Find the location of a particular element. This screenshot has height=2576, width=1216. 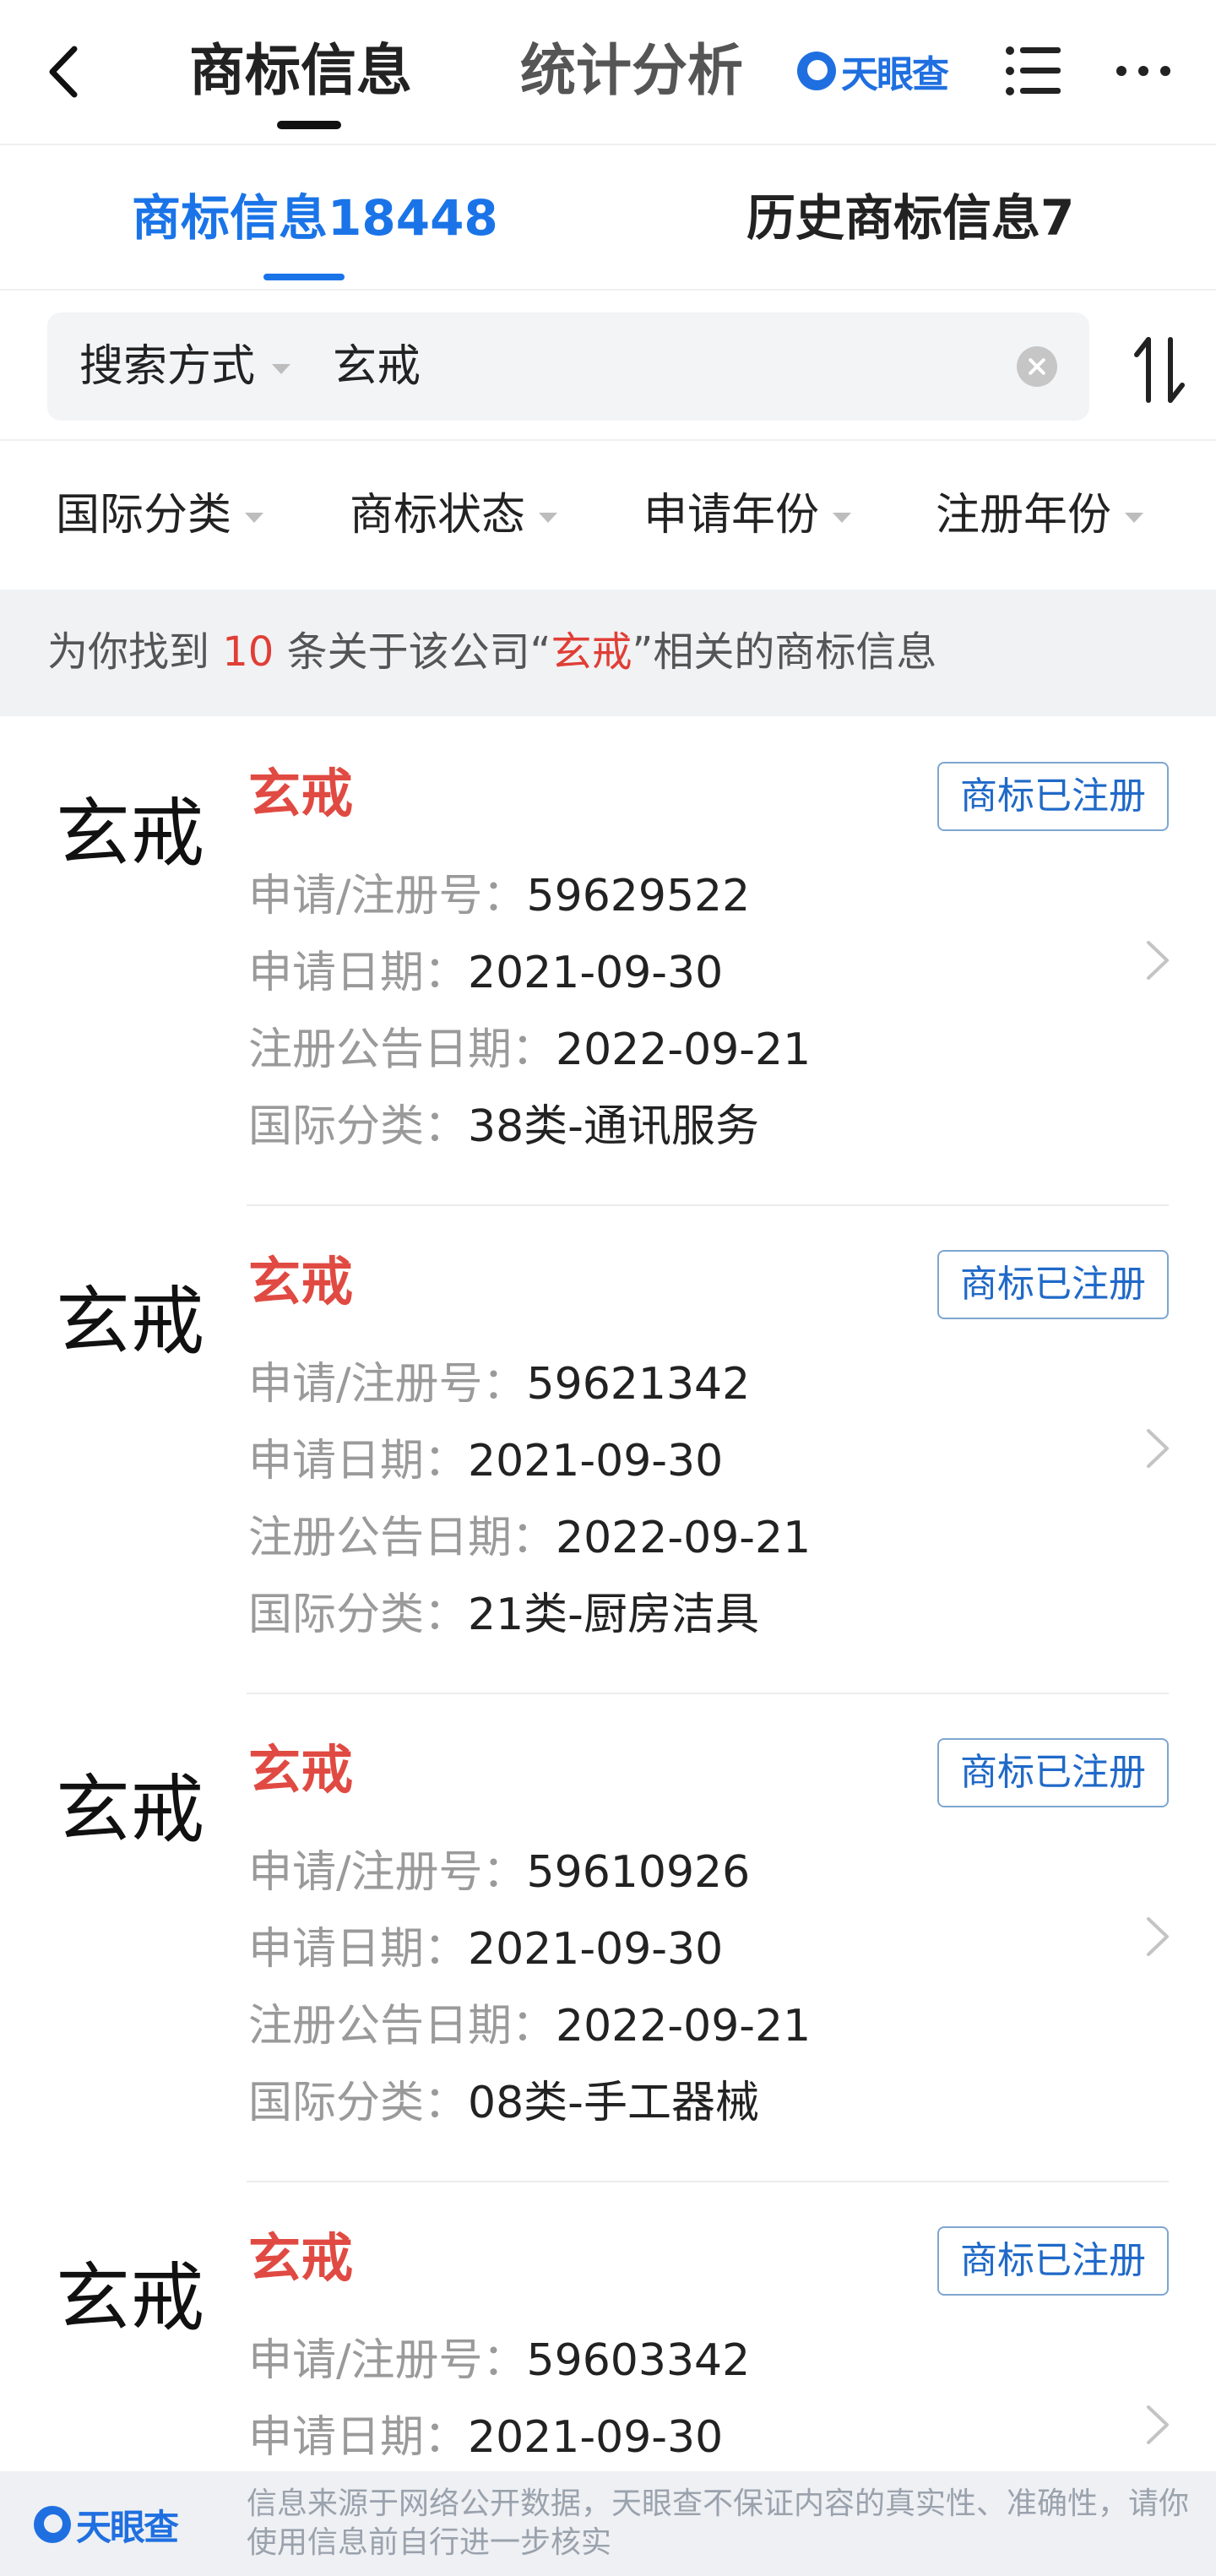

intl-class-value: 08类-手工器械 is located at coordinates (613, 2103).